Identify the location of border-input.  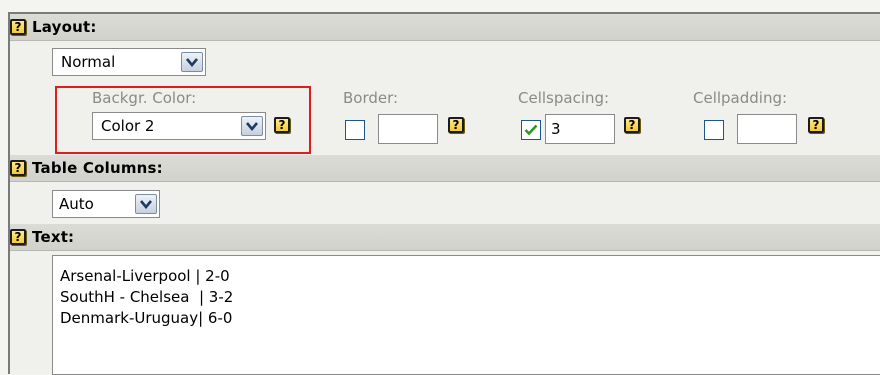
(408, 129).